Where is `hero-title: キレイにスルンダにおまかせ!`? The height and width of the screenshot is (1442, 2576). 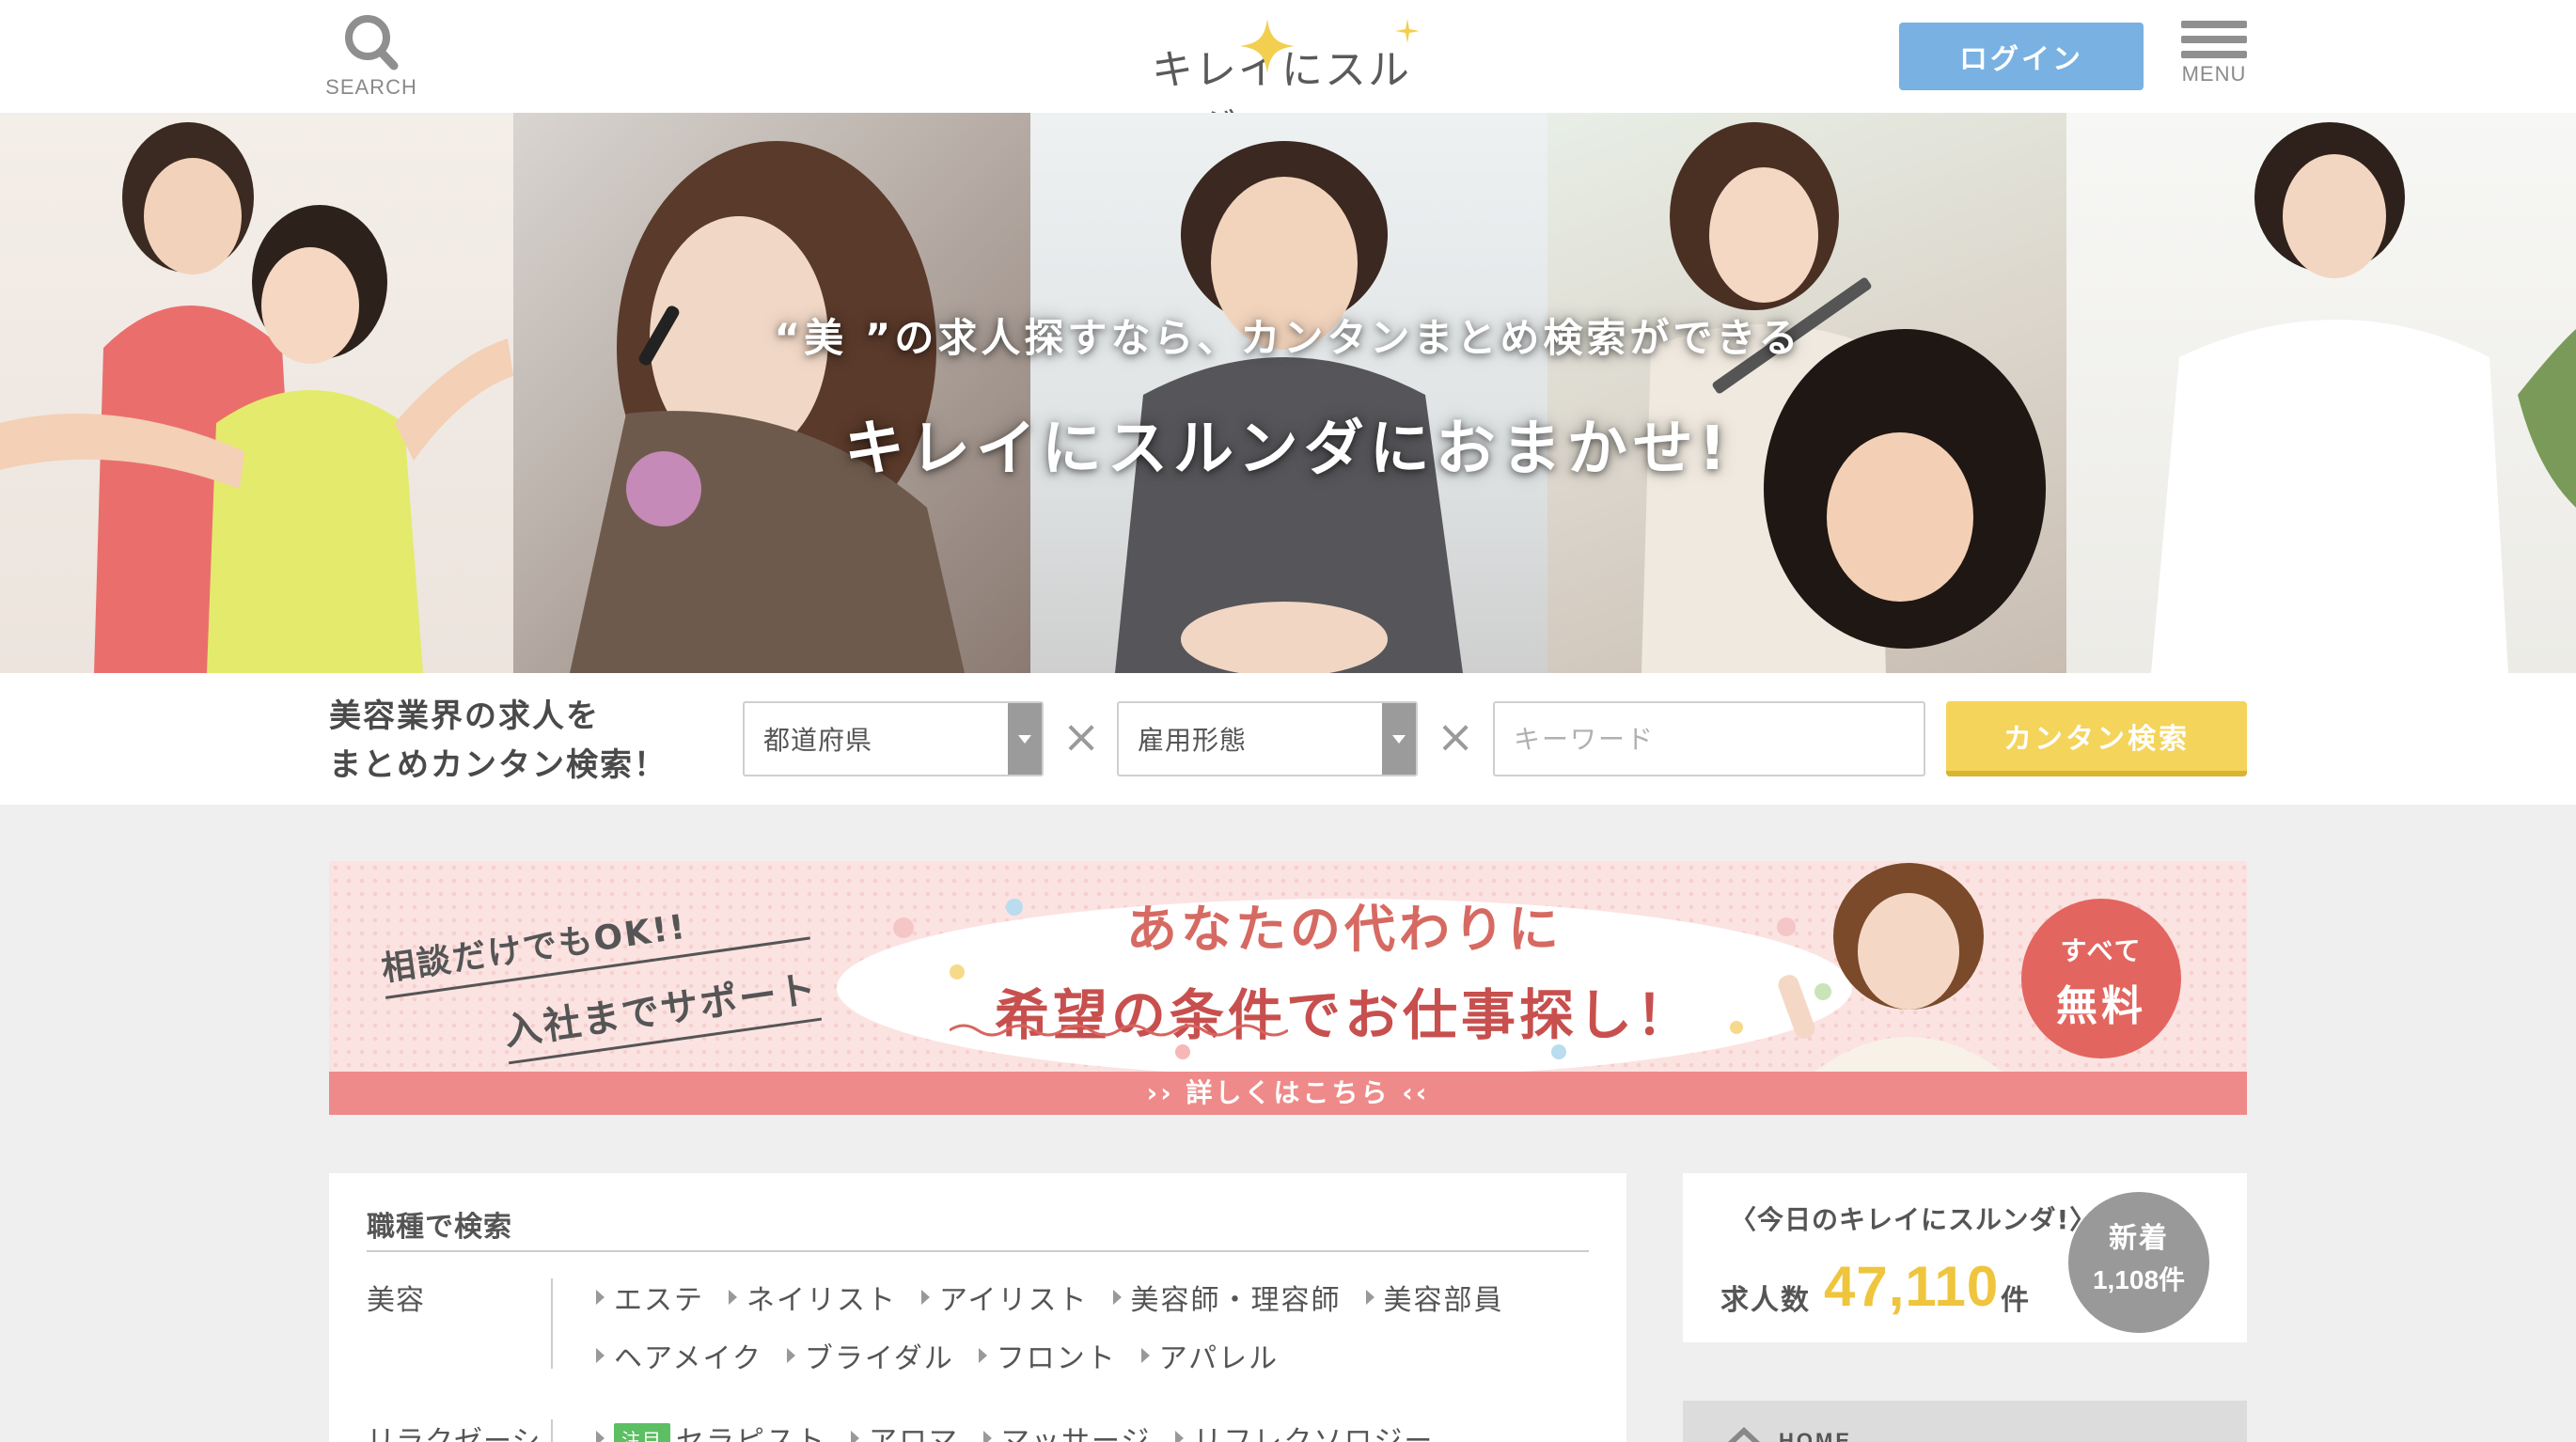 hero-title: キレイにスルンダにおまかせ! is located at coordinates (1288, 449).